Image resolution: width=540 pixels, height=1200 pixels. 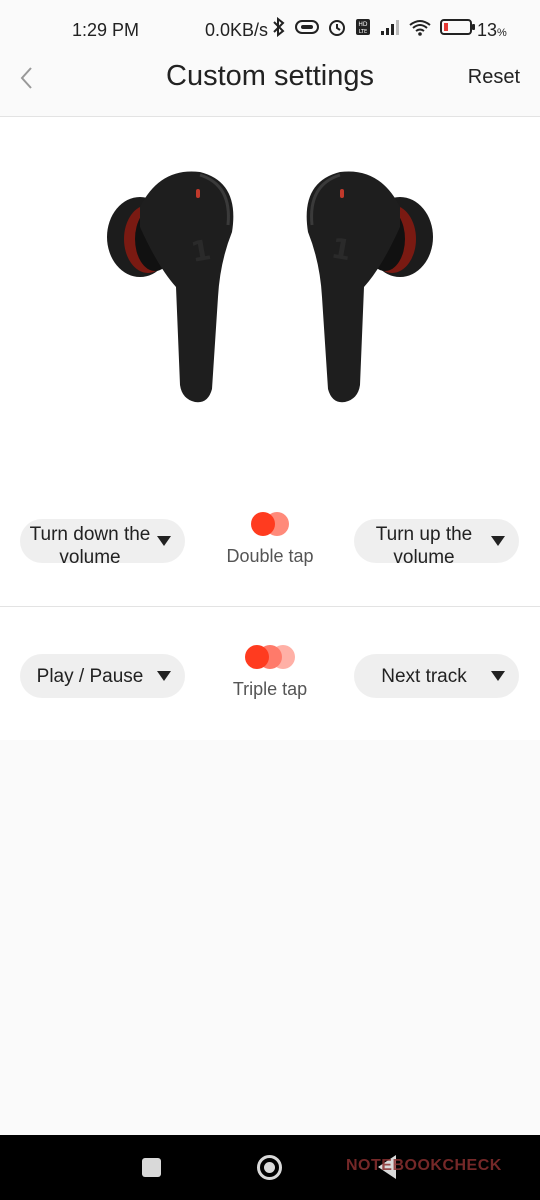 What do you see at coordinates (270, 287) in the screenshot?
I see `earbuds-image: 1 1` at bounding box center [270, 287].